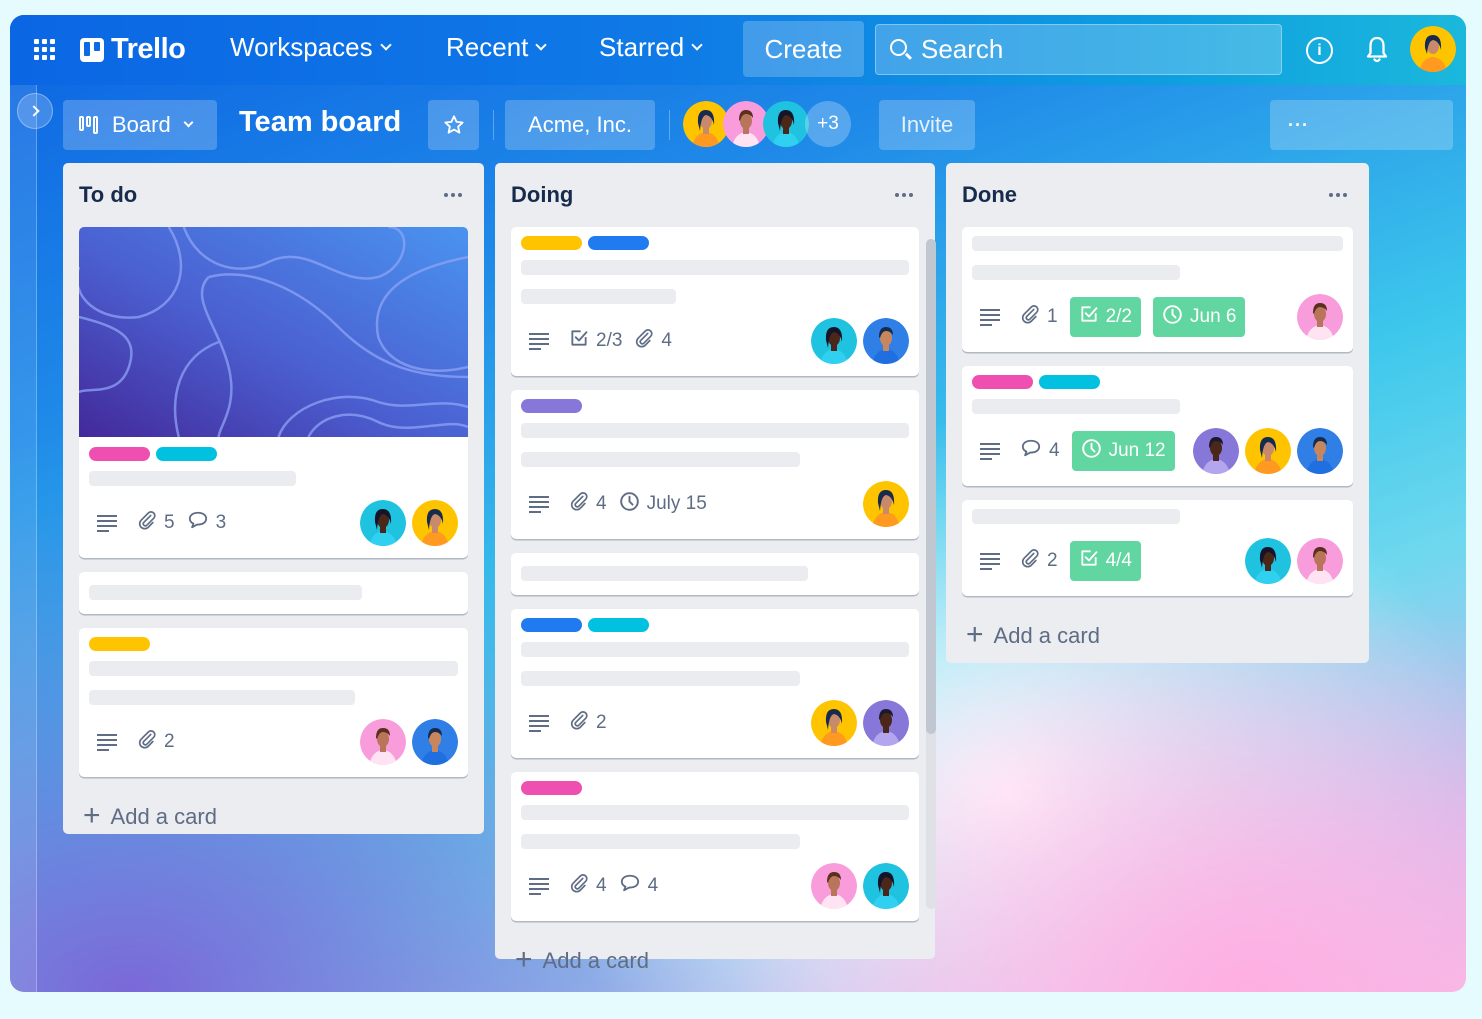 This screenshot has height=1019, width=1482. Describe the element at coordinates (524, 959) in the screenshot. I see `plus-icon: +` at that location.